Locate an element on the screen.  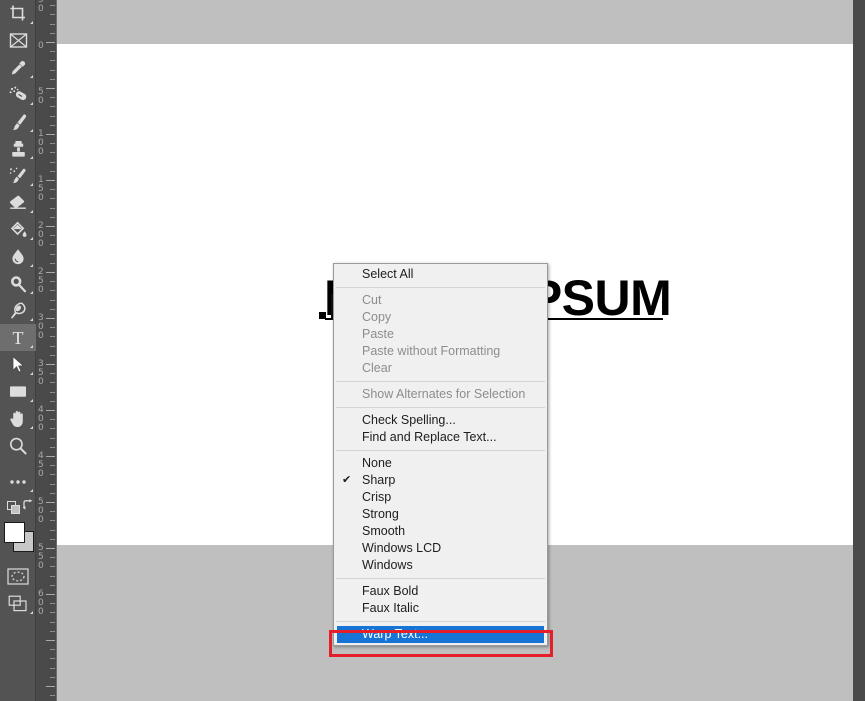
menu-item-crisp: Crisp is located at coordinates (440, 497).